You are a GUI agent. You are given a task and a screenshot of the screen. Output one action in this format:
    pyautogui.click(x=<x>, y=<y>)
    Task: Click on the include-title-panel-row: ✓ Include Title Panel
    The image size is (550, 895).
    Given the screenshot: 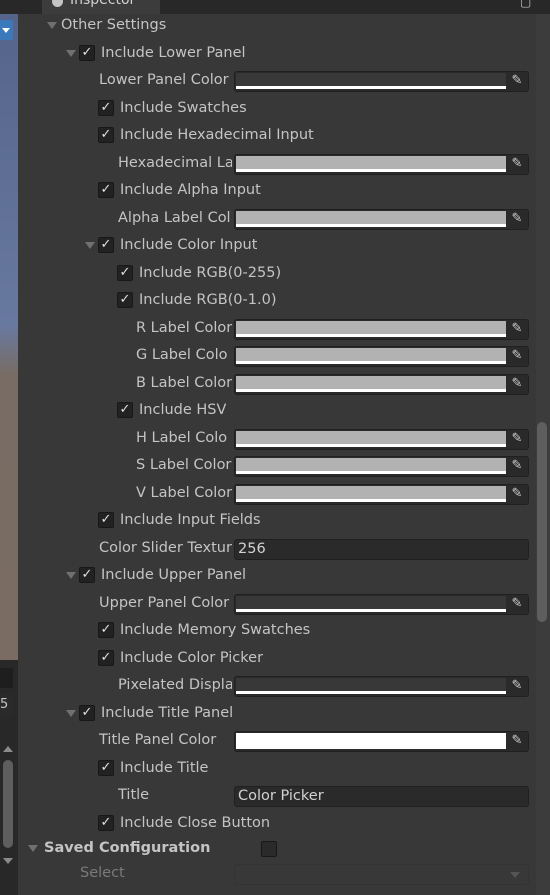 What is the action you would take?
    pyautogui.click(x=267, y=713)
    